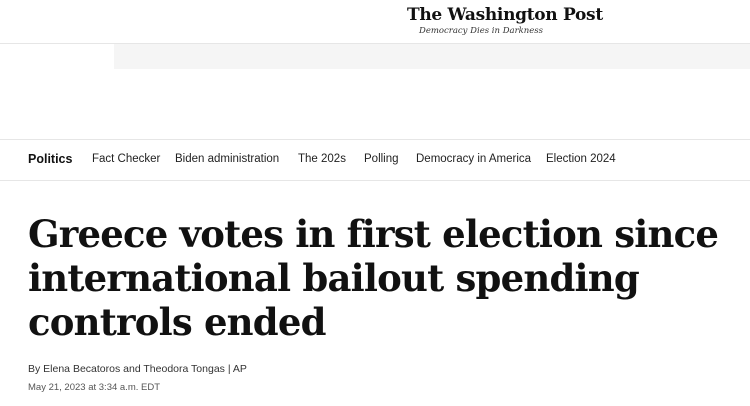 This screenshot has width=750, height=406. I want to click on subnav-item-democracy-in-america: Democracy in America, so click(473, 159).